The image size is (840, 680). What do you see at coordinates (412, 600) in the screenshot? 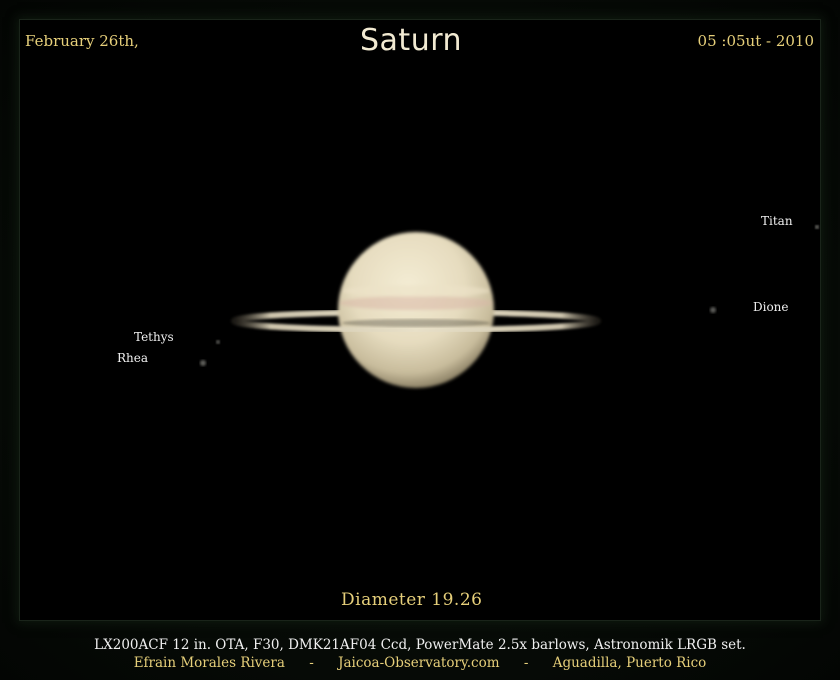
I see `diameter-label: Diameter 19.26` at bounding box center [412, 600].